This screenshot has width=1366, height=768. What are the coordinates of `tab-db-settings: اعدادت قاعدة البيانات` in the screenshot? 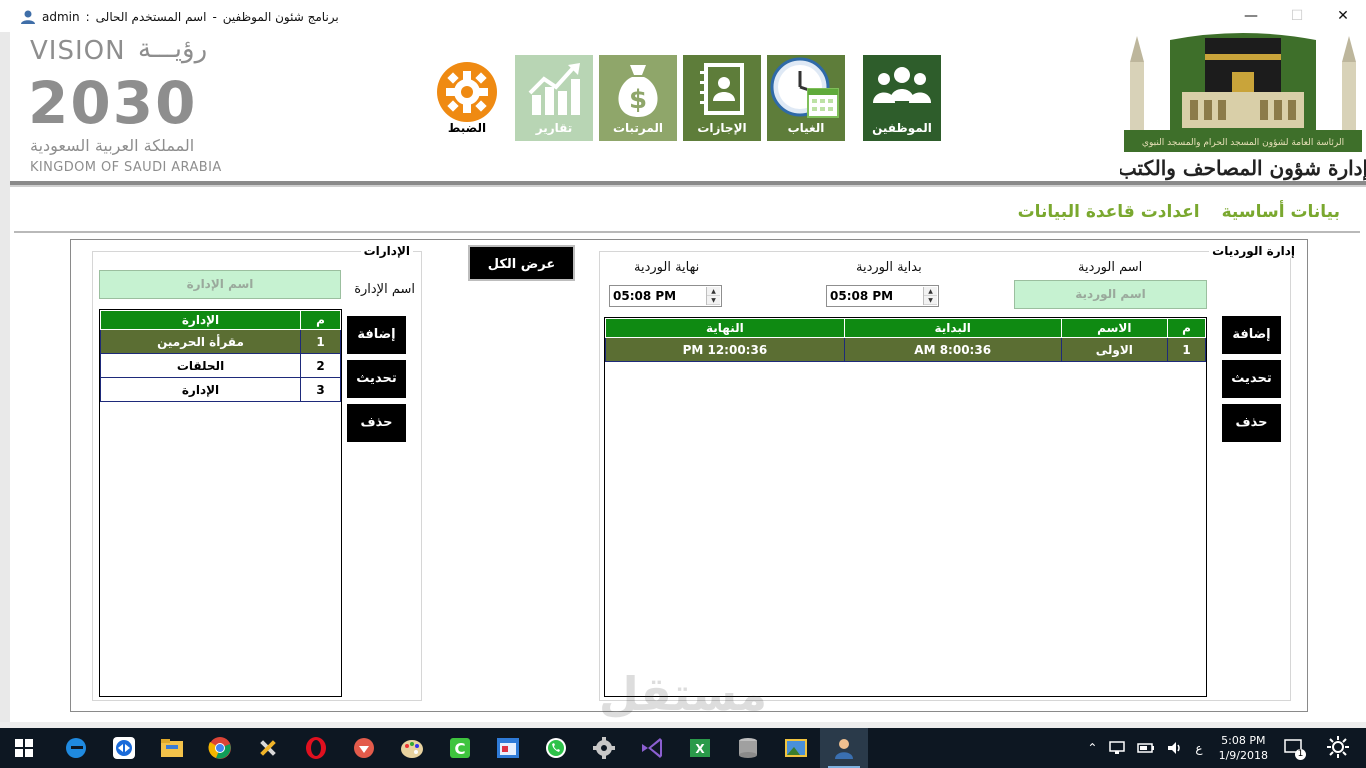 It's located at (1109, 215).